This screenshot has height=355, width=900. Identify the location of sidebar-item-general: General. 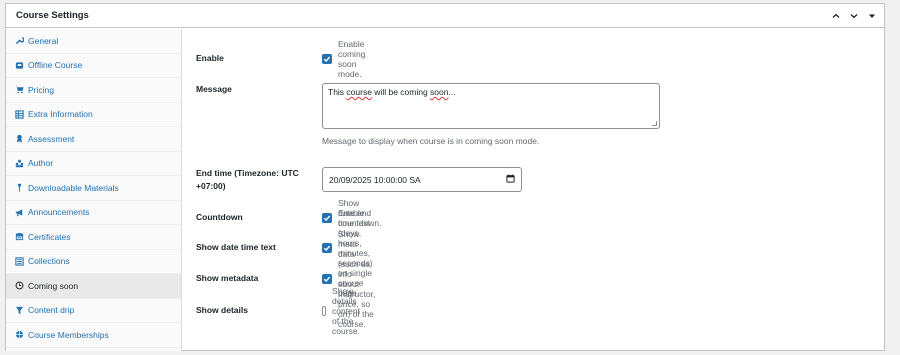
(93, 41).